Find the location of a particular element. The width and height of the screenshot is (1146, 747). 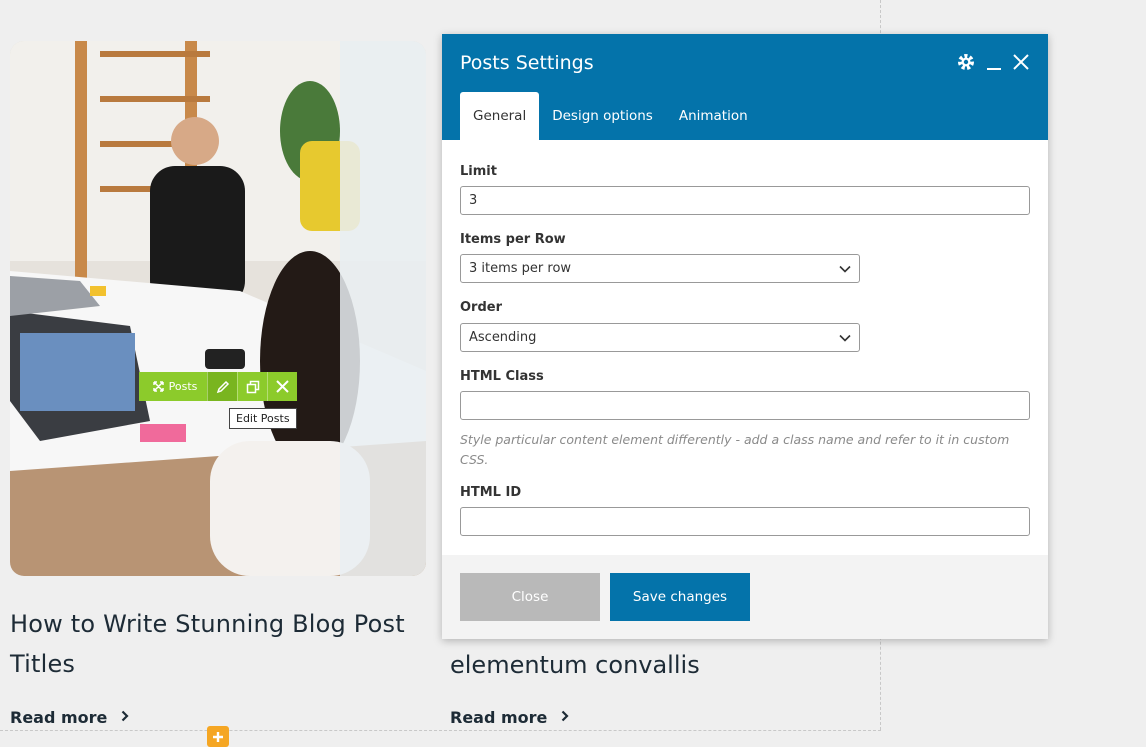

element-toolbar: Posts is located at coordinates (218, 386).